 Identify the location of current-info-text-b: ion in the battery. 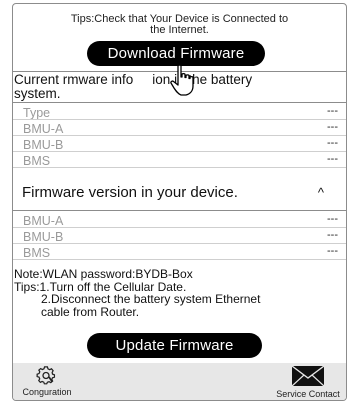
(202, 79).